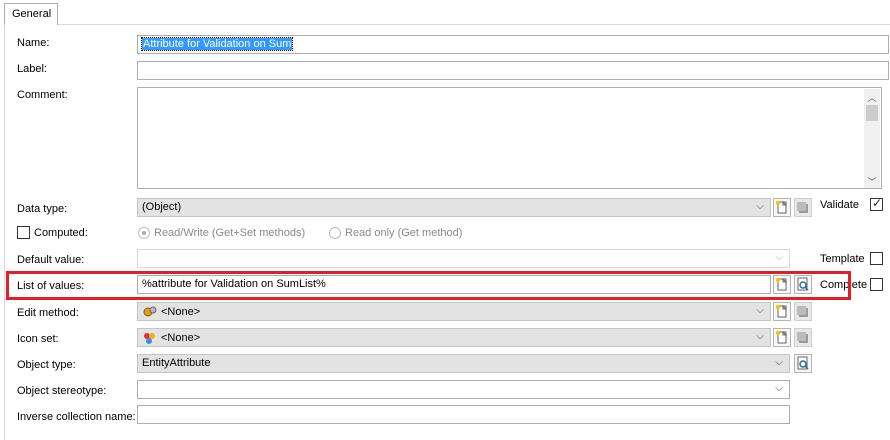 The height and width of the screenshot is (440, 890). Describe the element at coordinates (23, 232) in the screenshot. I see `computed-checkbox` at that location.